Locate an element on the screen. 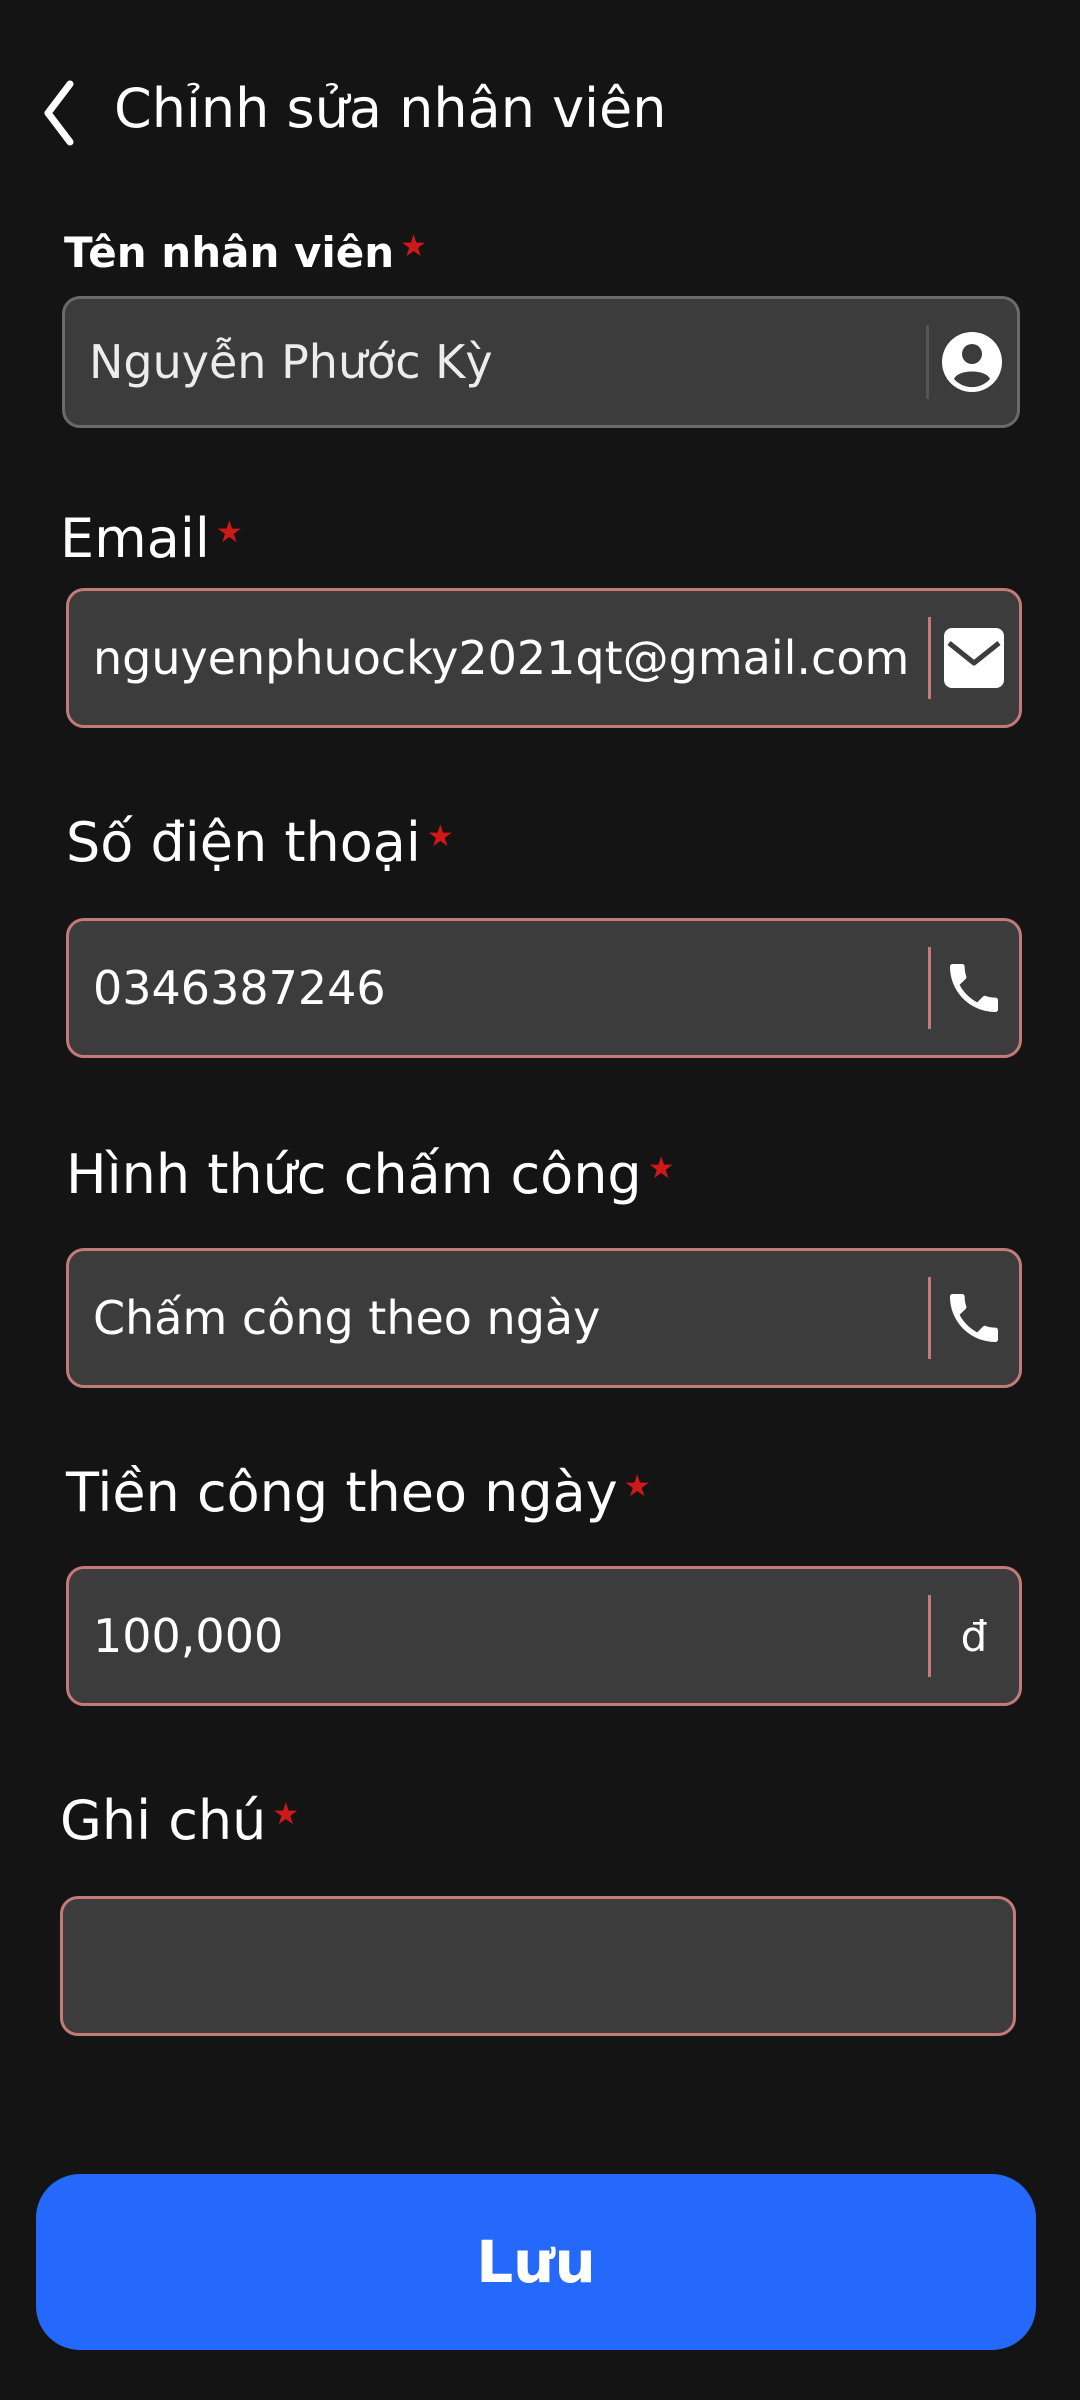  currency-label: đ is located at coordinates (974, 1636).